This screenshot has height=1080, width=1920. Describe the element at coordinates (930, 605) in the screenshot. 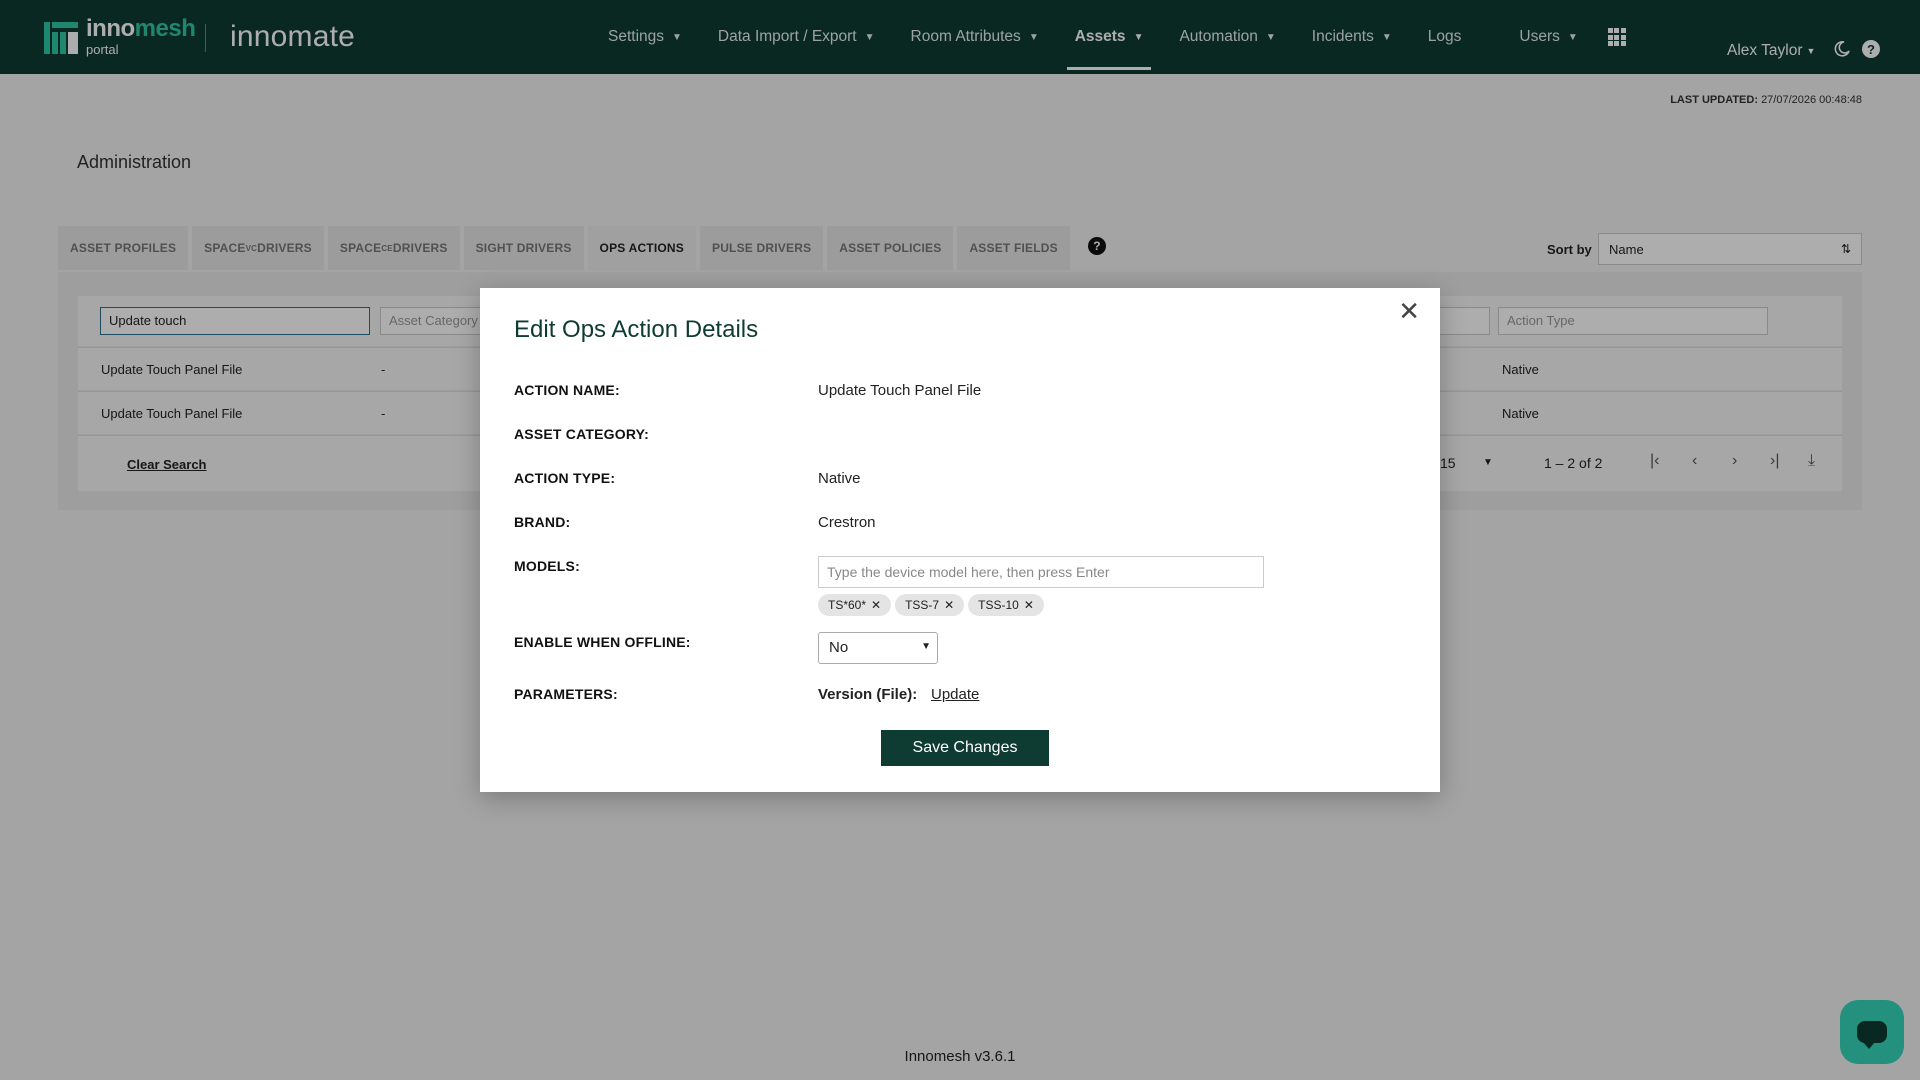

I see `model-chip: TSS-7 ✕` at that location.